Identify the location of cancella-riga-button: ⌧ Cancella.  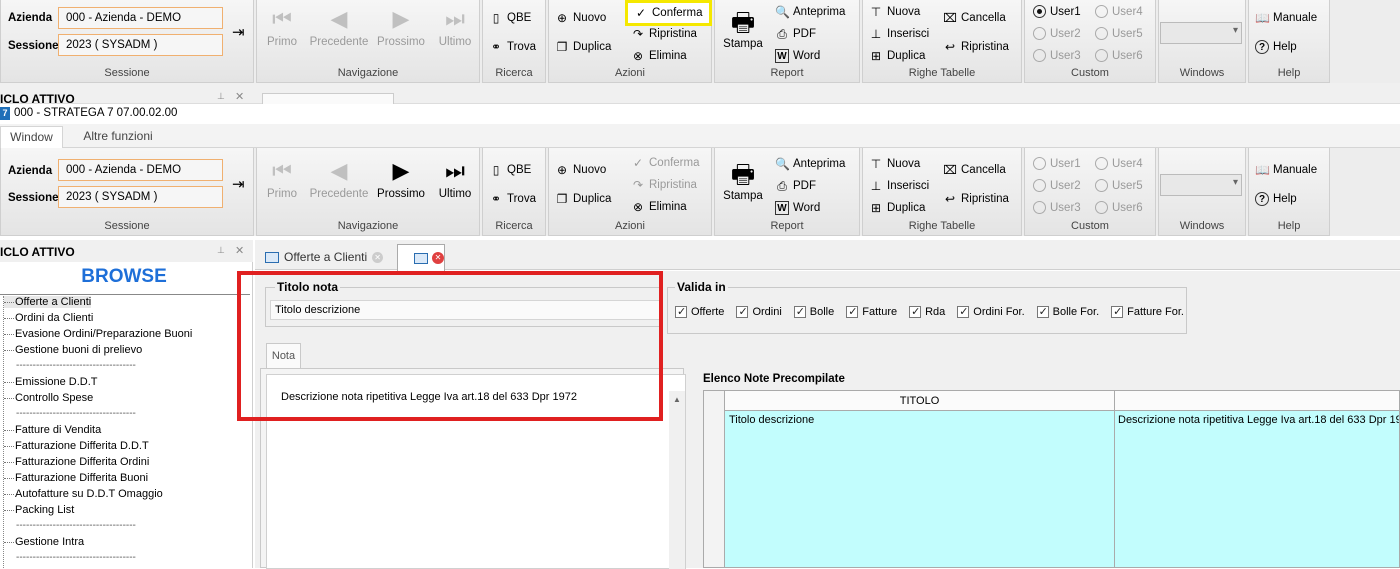
(974, 18).